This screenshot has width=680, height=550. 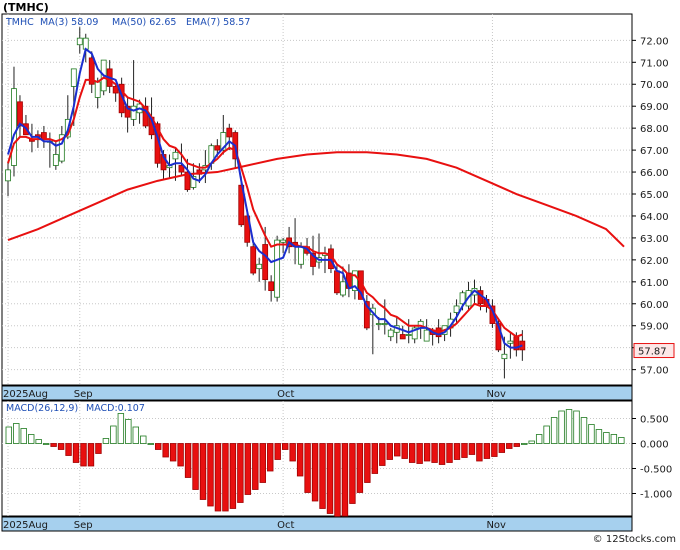 What do you see at coordinates (654, 217) in the screenshot?
I see `price-tick-label: 64.00` at bounding box center [654, 217].